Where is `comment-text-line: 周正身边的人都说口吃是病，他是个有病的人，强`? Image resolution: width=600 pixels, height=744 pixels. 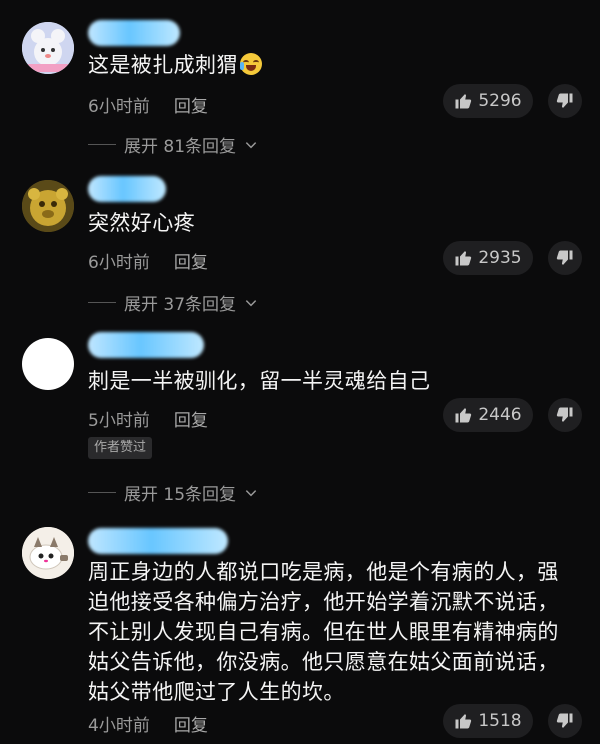 comment-text-line: 周正身边的人都说口吃是病，他是个有病的人，强 is located at coordinates (323, 572).